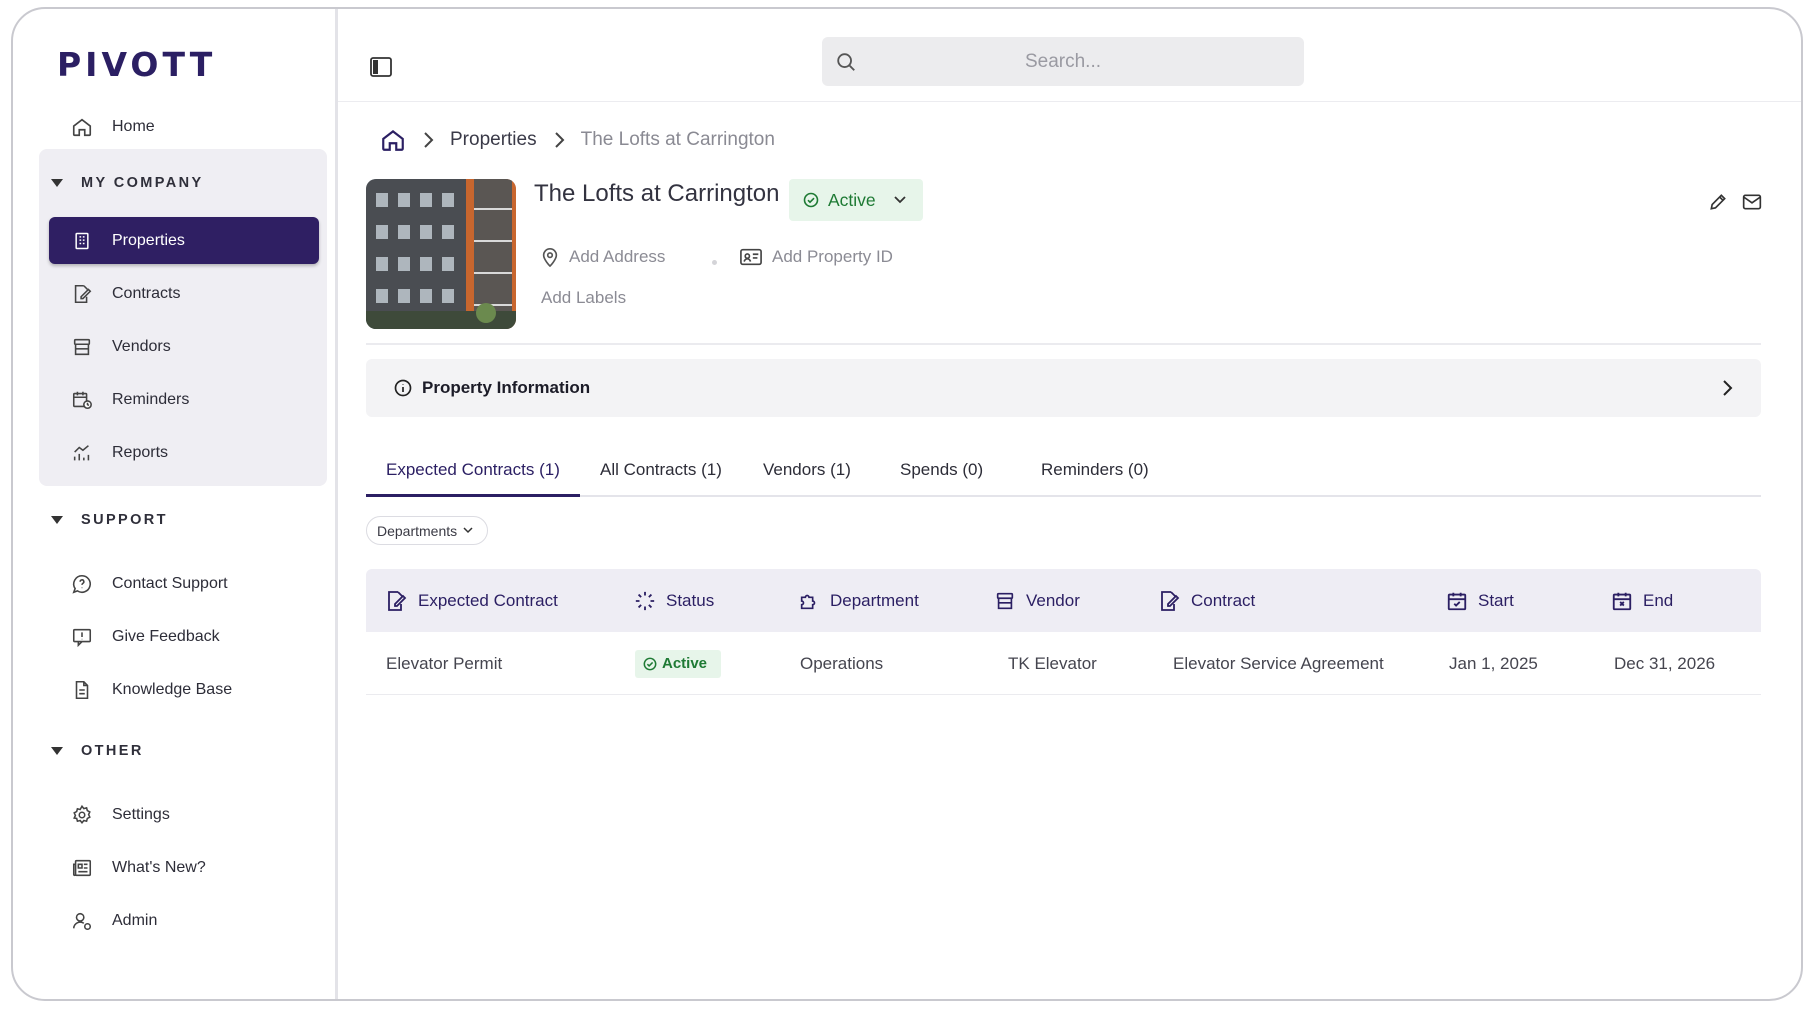 This screenshot has width=1814, height=1016. I want to click on calendar-check-icon, so click(1457, 601).